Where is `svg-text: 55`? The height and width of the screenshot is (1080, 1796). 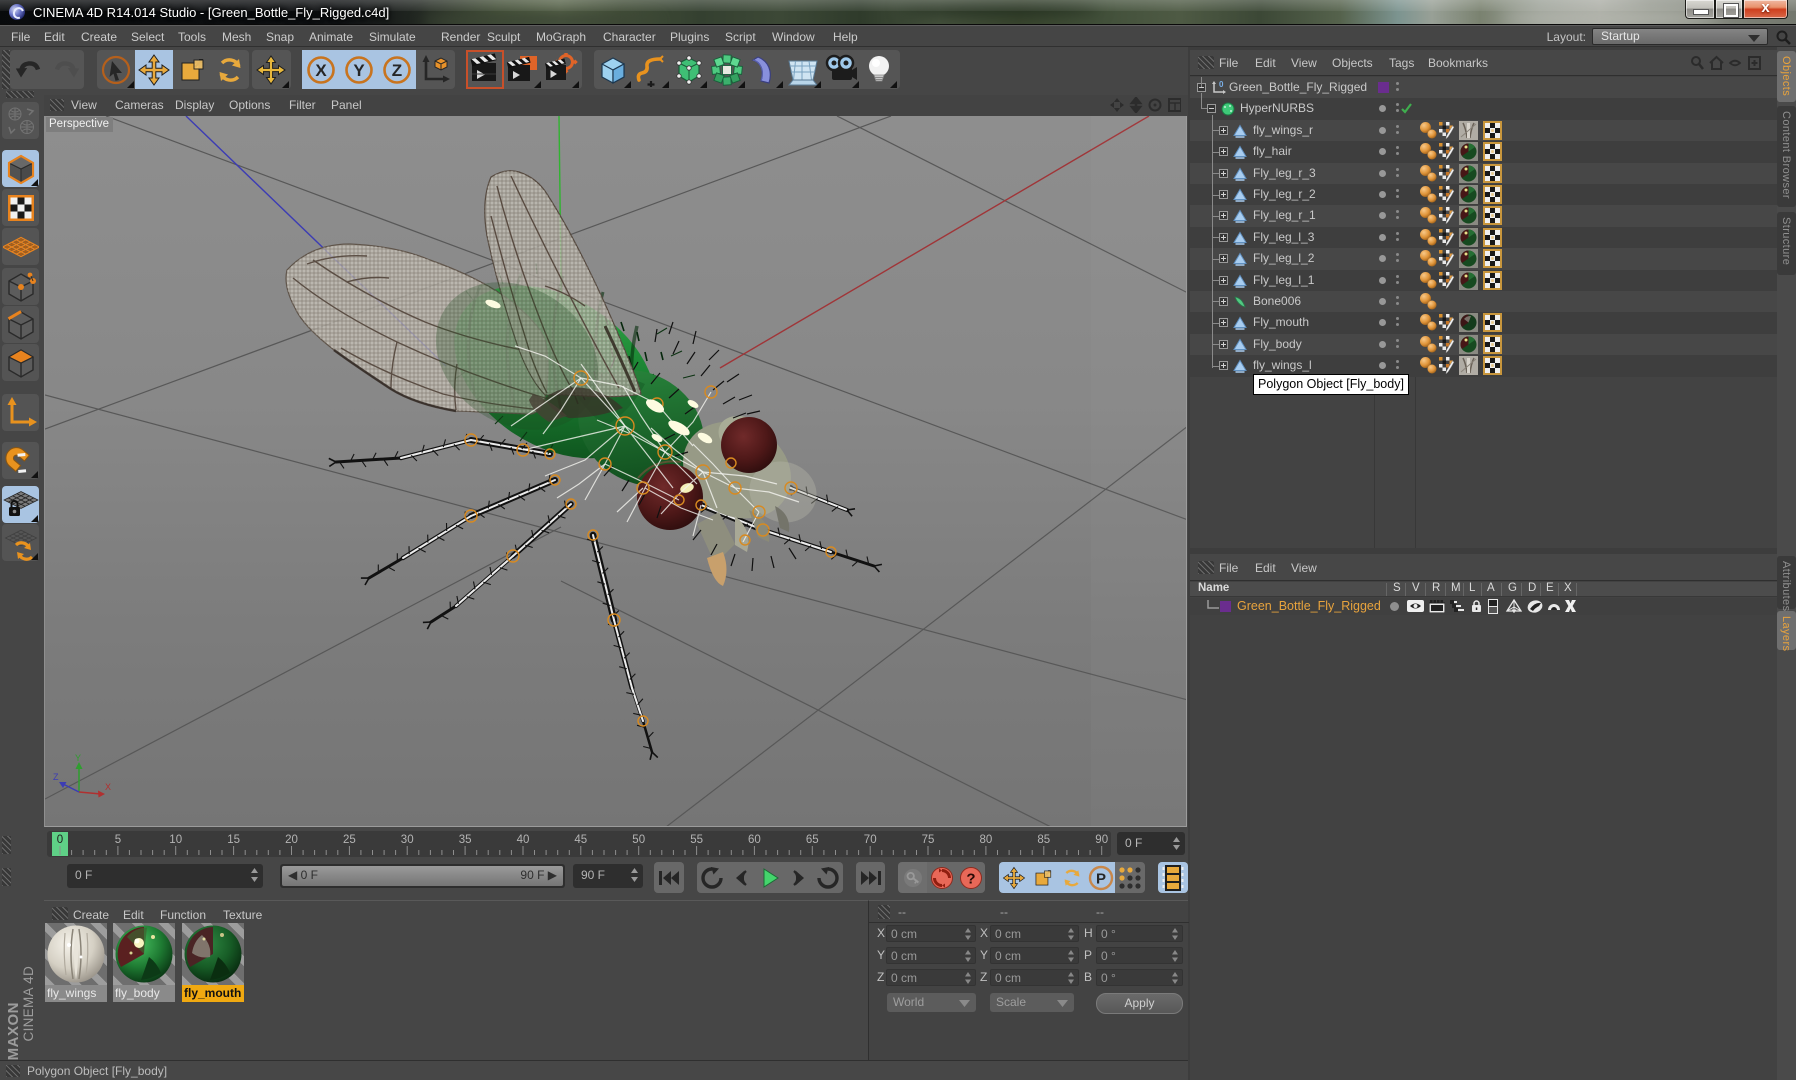
svg-text: 55 is located at coordinates (696, 840).